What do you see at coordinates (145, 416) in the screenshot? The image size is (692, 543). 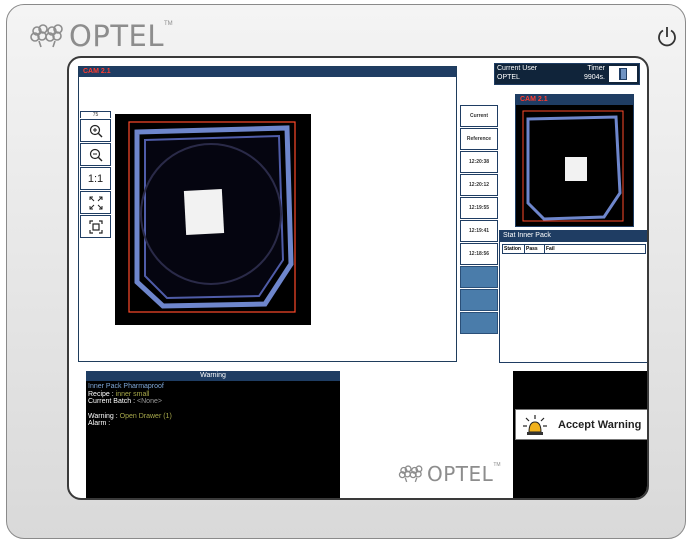 I see `warning-value: Open Drawer (1)` at bounding box center [145, 416].